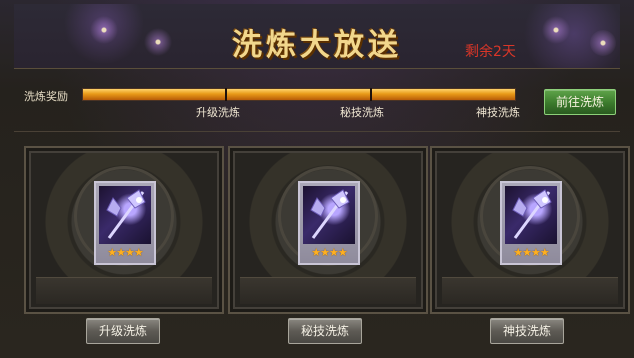 The height and width of the screenshot is (358, 634). I want to click on progress-fill, so click(299, 94).